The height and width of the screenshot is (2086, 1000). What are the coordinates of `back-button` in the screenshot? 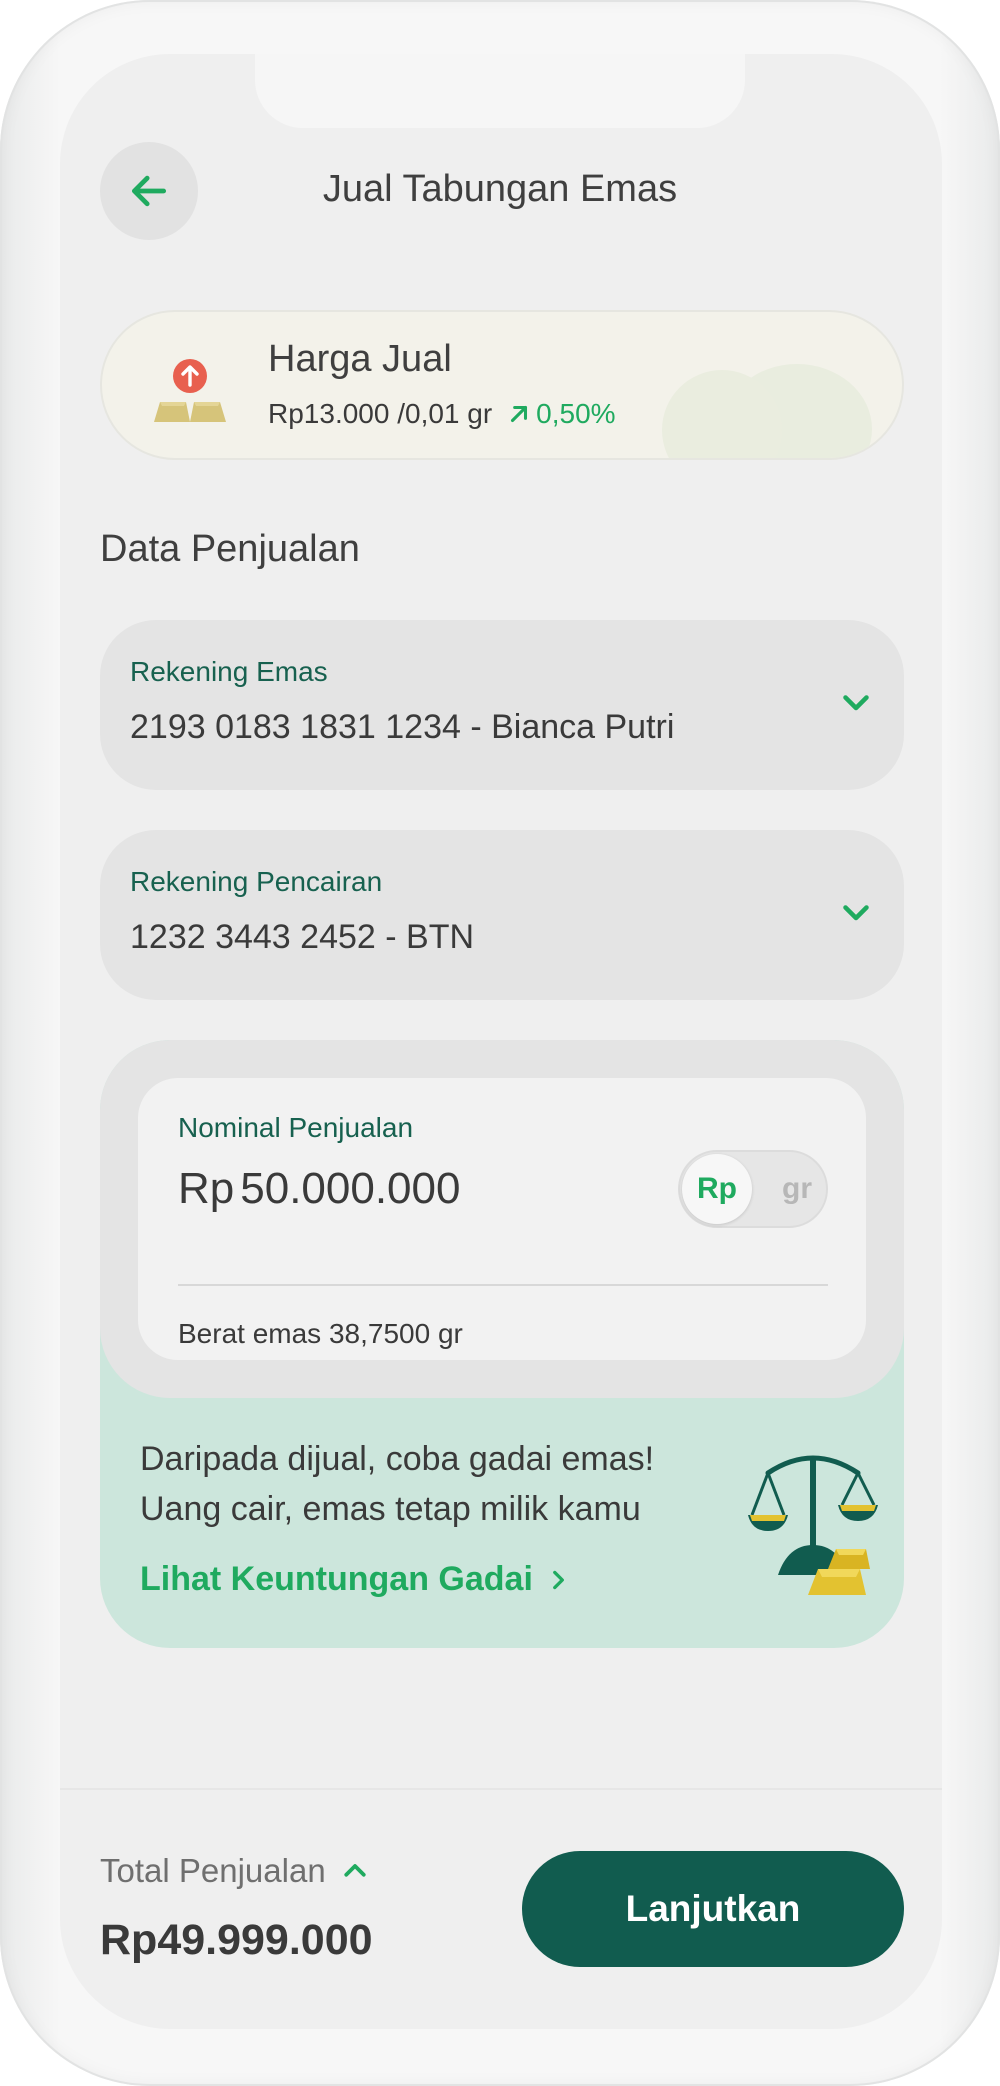 It's located at (149, 191).